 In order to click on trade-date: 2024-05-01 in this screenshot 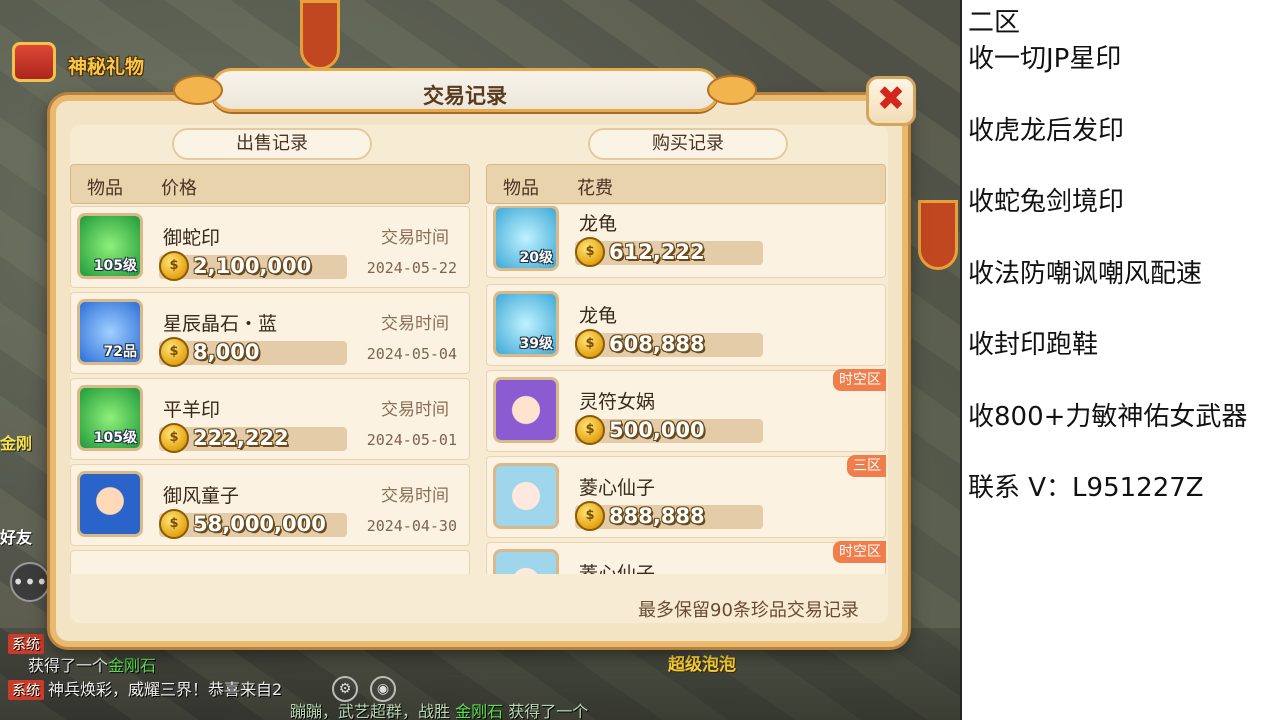, I will do `click(411, 440)`.